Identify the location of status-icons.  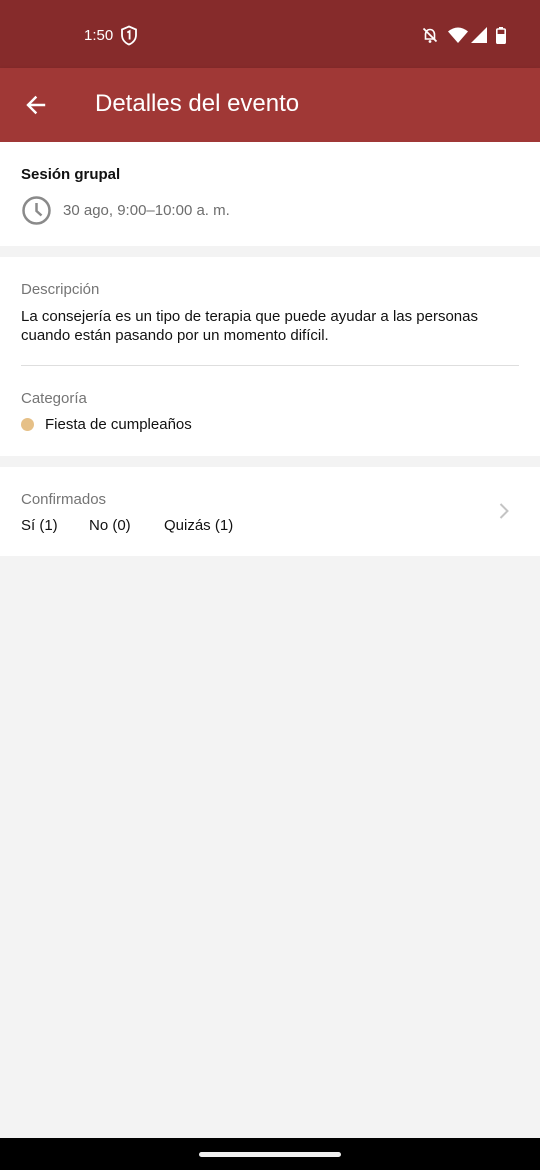
(463, 35).